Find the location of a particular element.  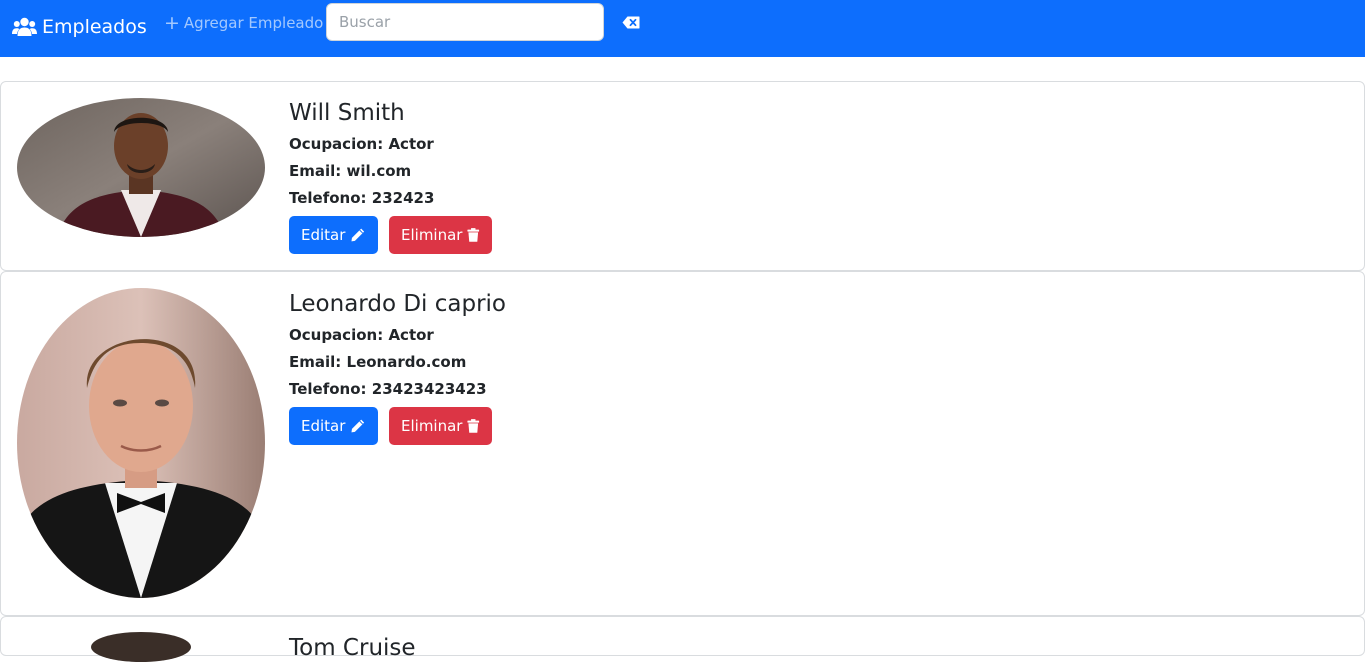

employee-email: Email: Leonardo.com is located at coordinates (397, 362).